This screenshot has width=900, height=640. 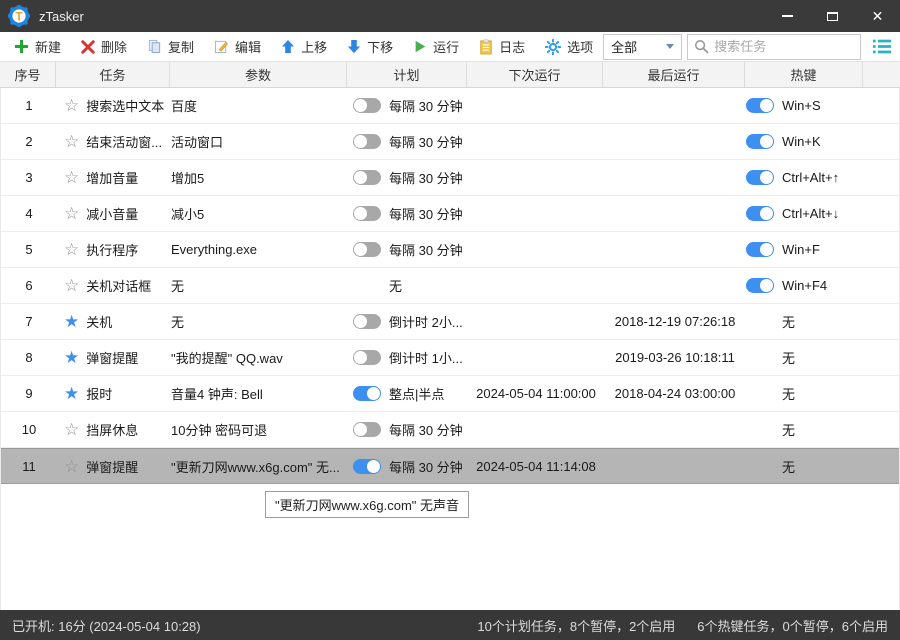 I want to click on task-name: 增加音量, so click(x=112, y=178).